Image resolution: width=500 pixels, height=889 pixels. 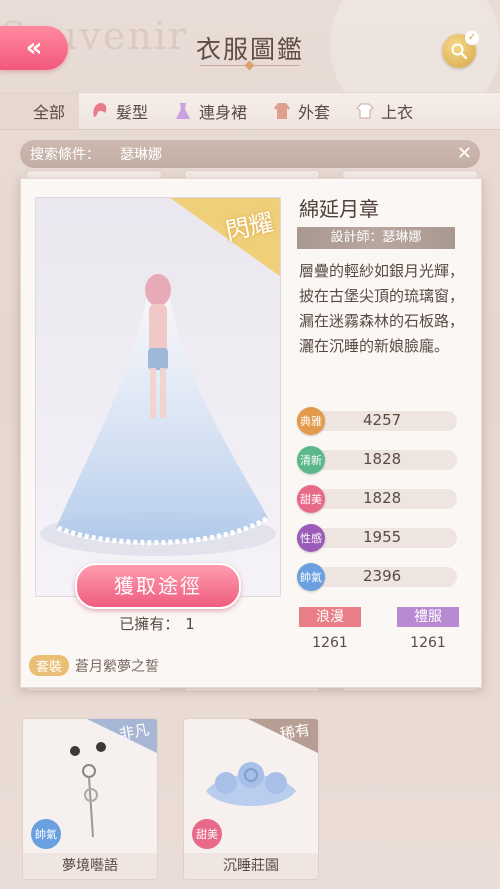 I want to click on grid-icon, so click(x=19, y=111).